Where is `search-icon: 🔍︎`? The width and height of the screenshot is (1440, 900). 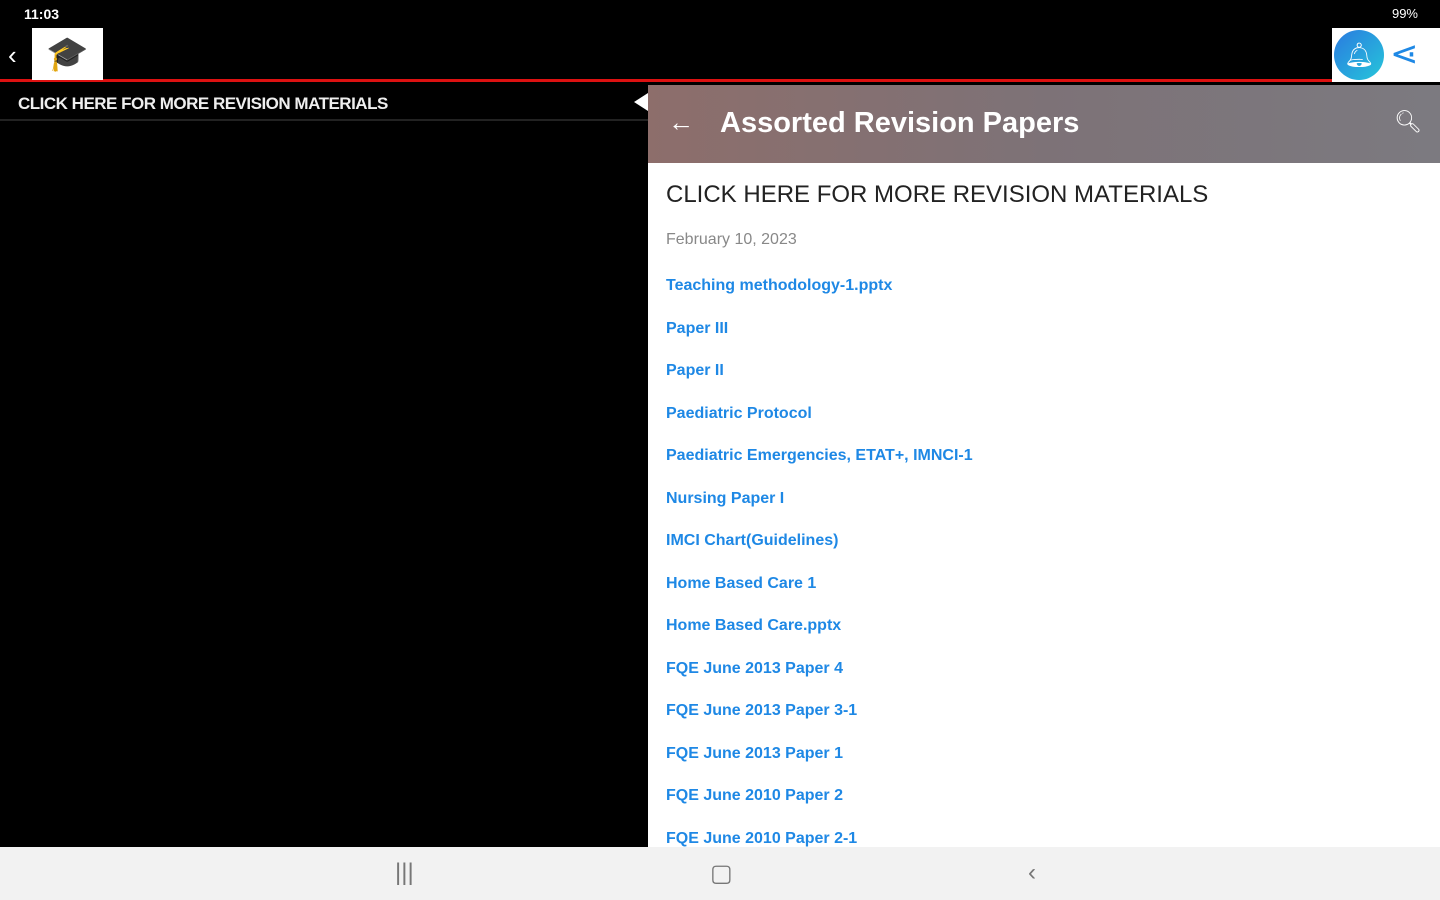 search-icon: 🔍︎ is located at coordinates (1408, 122).